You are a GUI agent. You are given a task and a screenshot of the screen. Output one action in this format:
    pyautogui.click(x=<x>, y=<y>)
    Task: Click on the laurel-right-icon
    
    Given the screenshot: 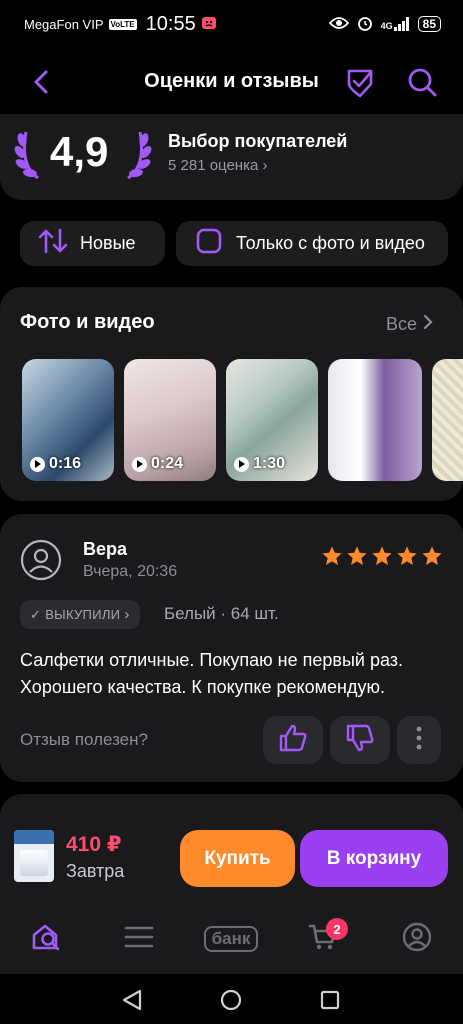 What is the action you would take?
    pyautogui.click(x=137, y=154)
    